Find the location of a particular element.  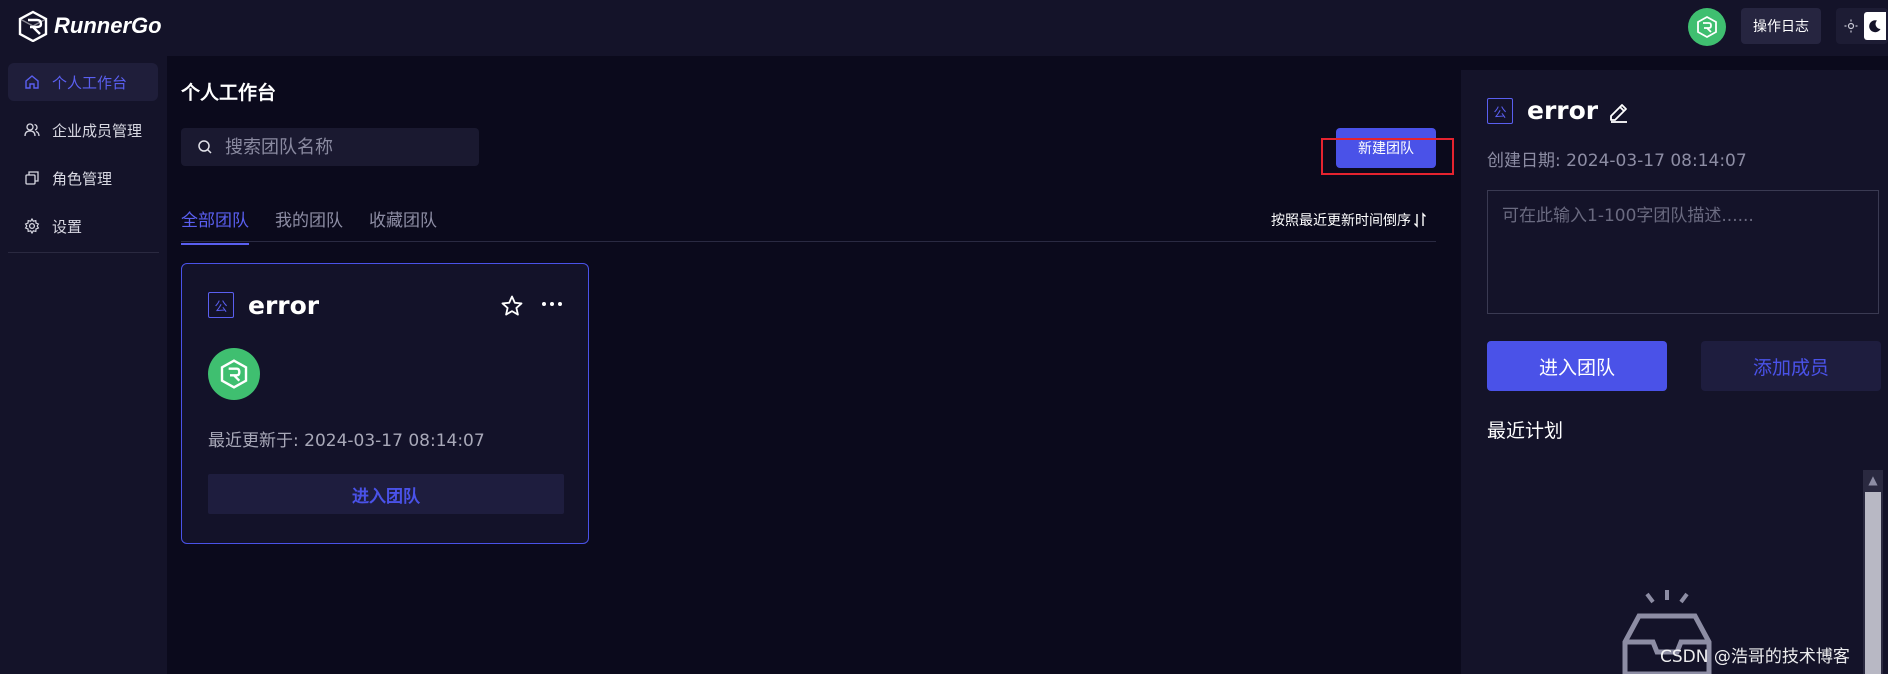

team-updated-time: 最近更新于: 2024-03-17 08:14:07 is located at coordinates (346, 441).